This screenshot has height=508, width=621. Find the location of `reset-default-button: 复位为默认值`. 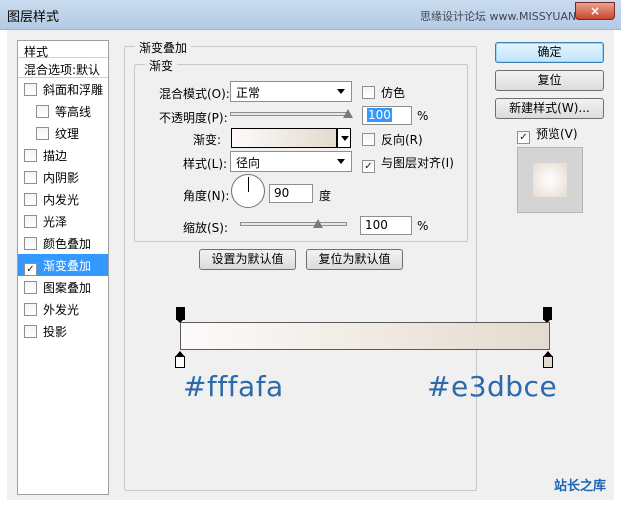

reset-default-button: 复位为默认值 is located at coordinates (354, 259).